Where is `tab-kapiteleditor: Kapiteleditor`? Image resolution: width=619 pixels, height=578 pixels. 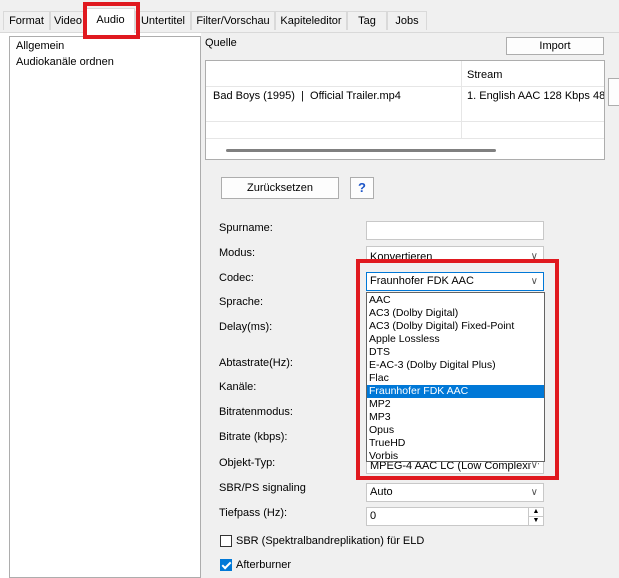 tab-kapiteleditor: Kapiteleditor is located at coordinates (311, 20).